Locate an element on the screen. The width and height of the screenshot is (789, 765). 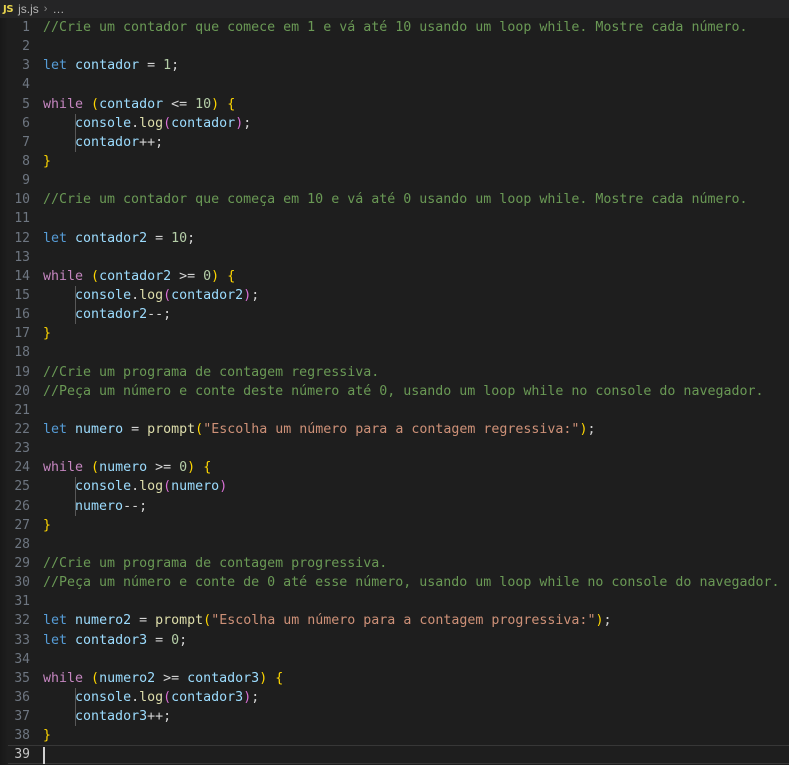
code-line: 4 is located at coordinates (394, 84).